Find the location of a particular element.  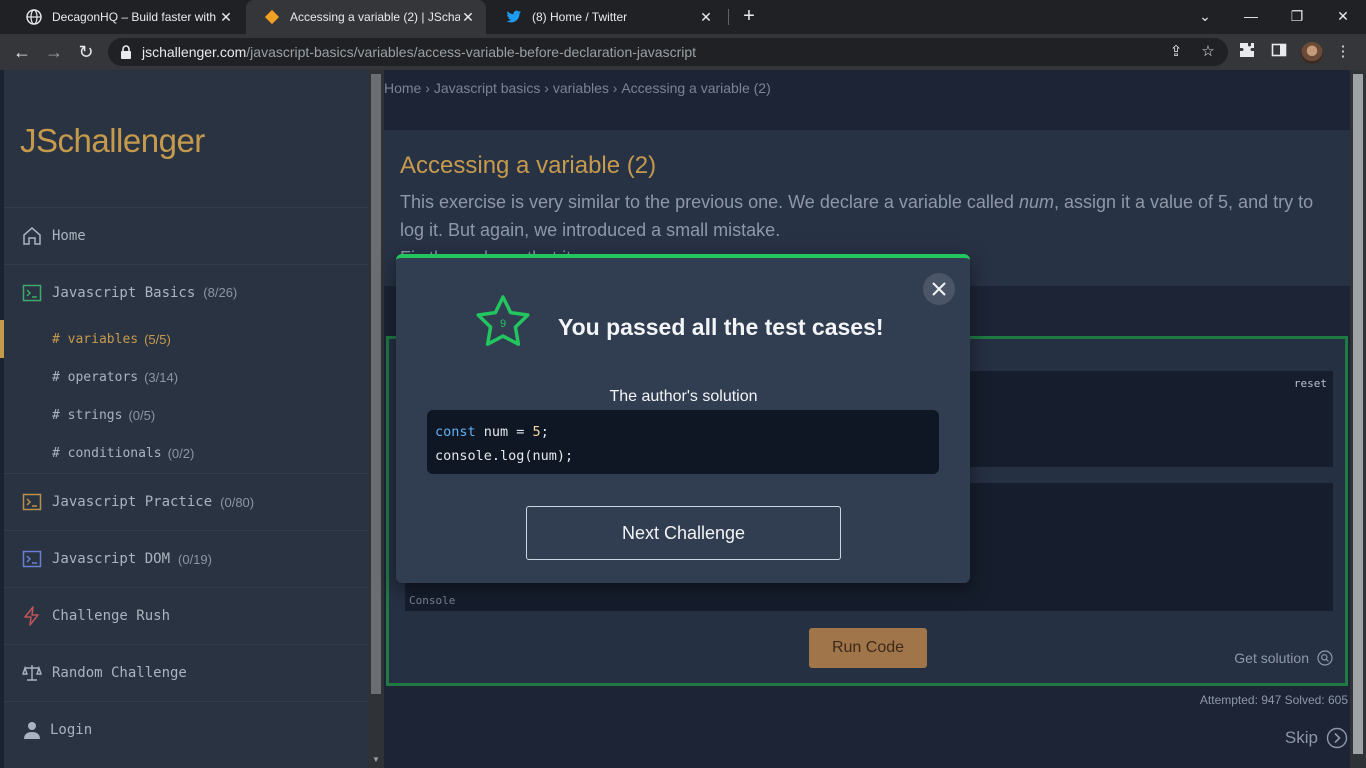

home-icon is located at coordinates (32, 236).